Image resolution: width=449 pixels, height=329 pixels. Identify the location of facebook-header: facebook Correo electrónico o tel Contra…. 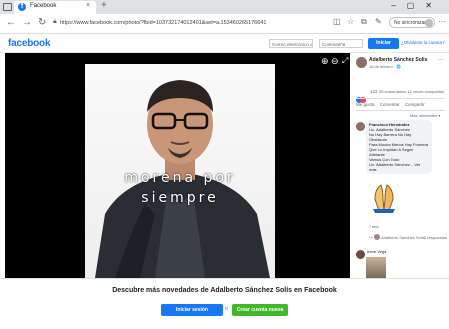
(224, 45).